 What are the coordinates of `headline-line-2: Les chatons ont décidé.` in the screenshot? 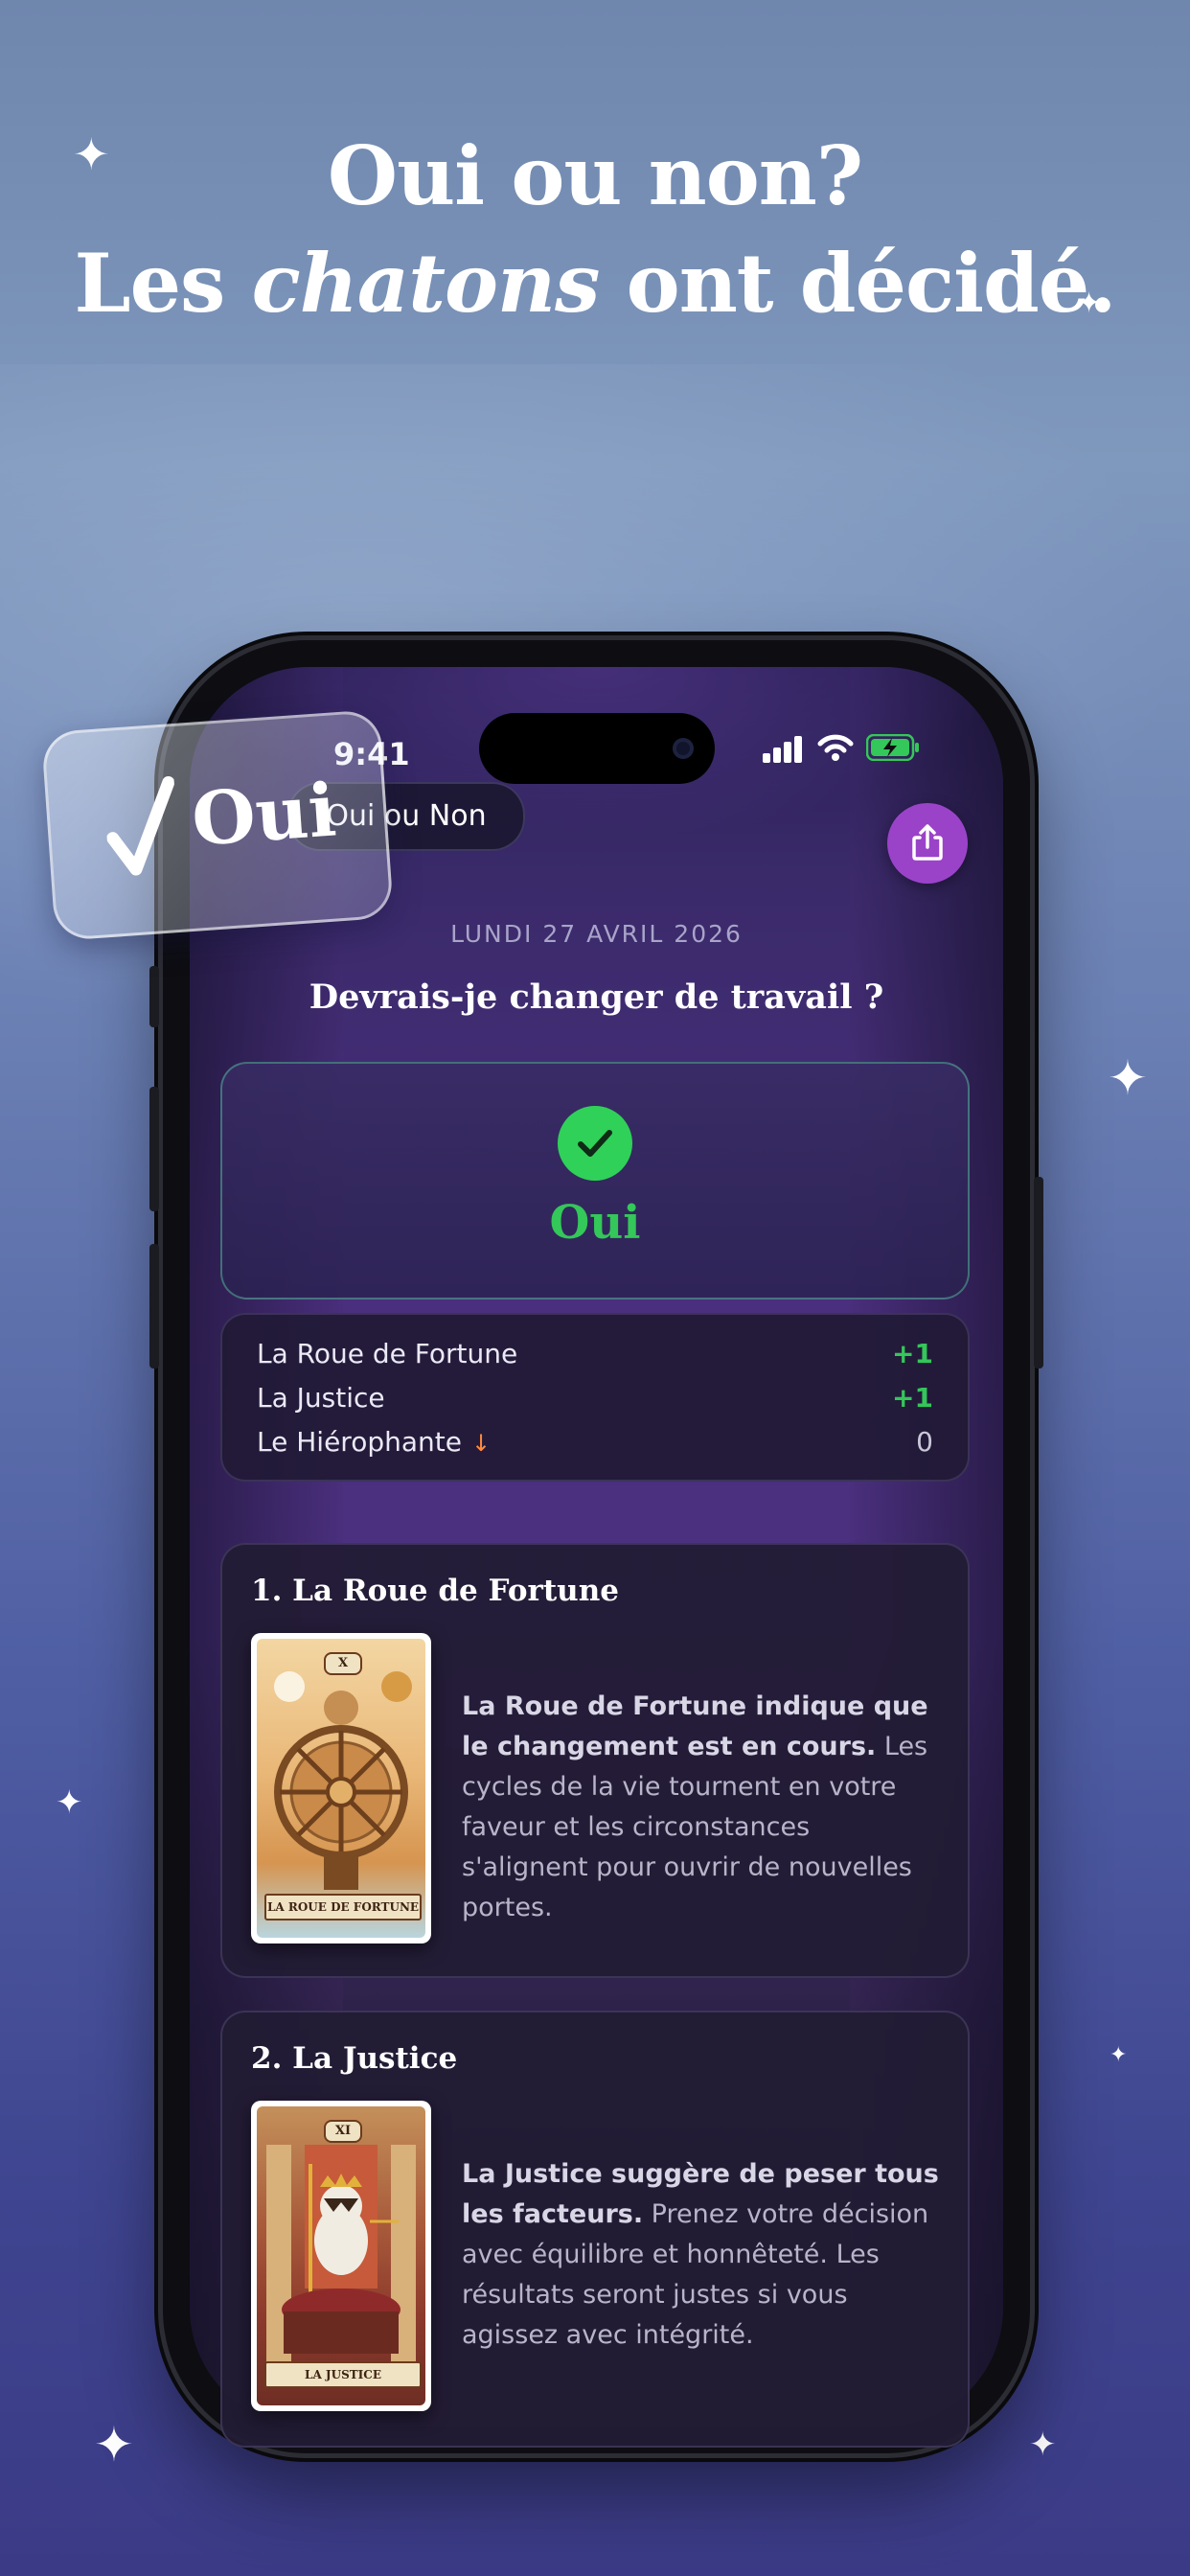 It's located at (595, 283).